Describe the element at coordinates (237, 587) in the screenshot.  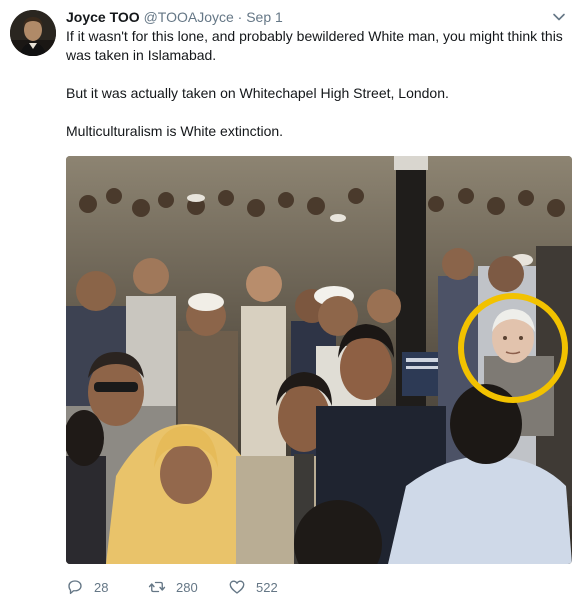
I see `heart-icon` at that location.